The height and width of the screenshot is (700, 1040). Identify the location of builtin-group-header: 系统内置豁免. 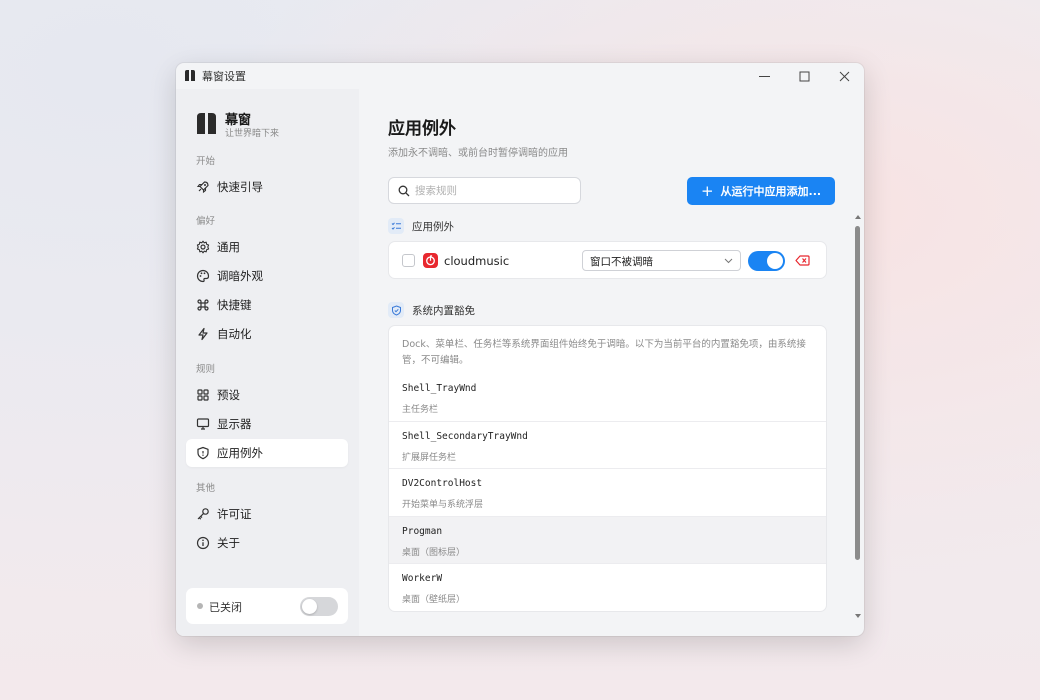
(431, 310).